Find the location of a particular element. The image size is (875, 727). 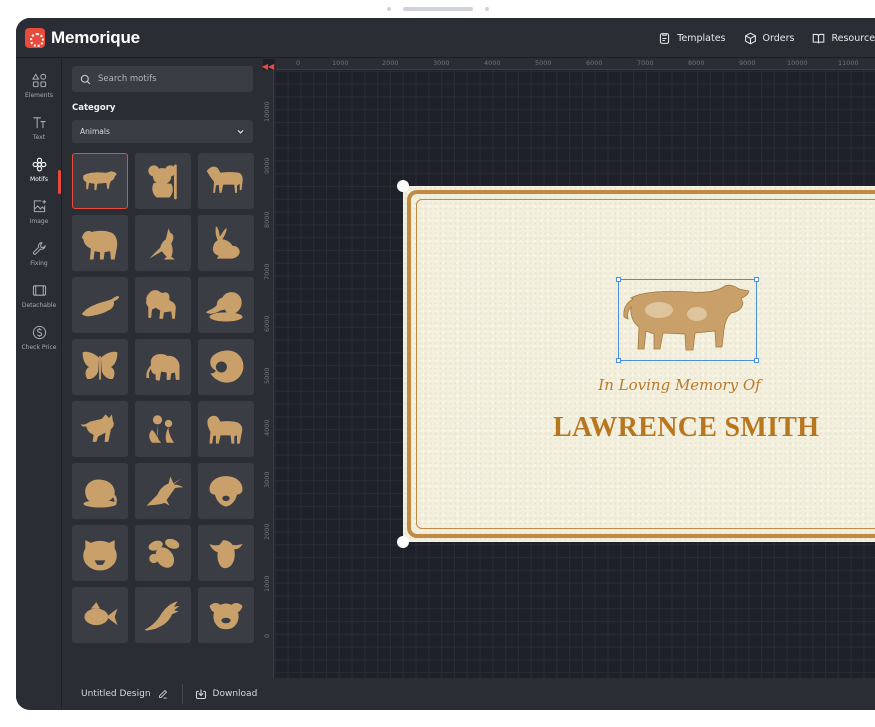

download-button: Download is located at coordinates (226, 694).